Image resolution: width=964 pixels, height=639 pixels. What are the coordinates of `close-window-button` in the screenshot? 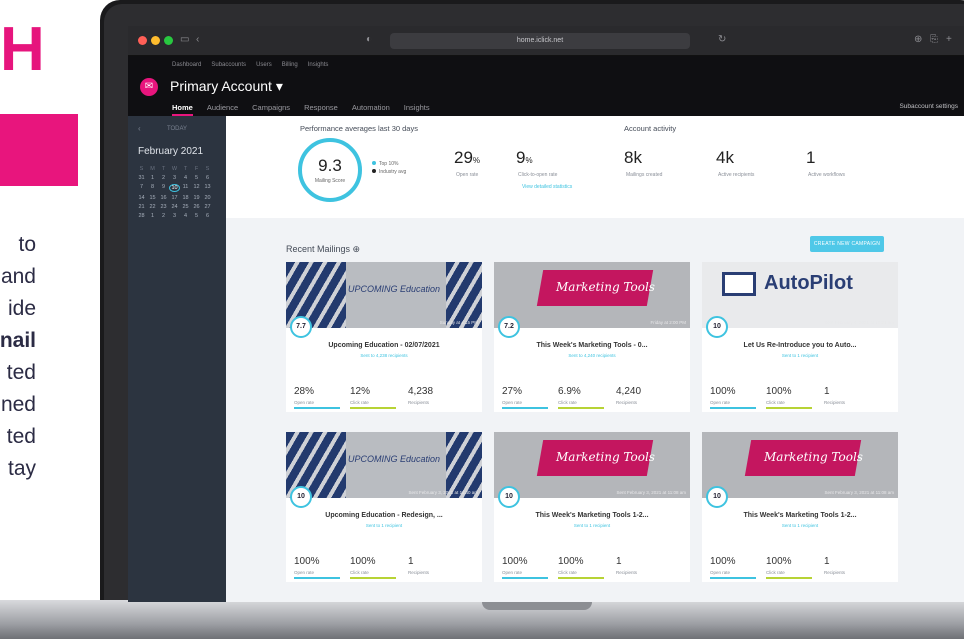 It's located at (142, 40).